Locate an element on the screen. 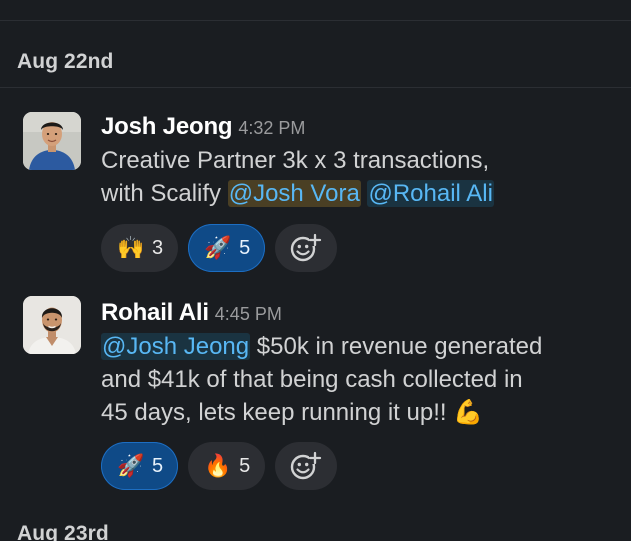 Image resolution: width=631 pixels, height=541 pixels. reaction-fire: 🔥 5 is located at coordinates (227, 466).